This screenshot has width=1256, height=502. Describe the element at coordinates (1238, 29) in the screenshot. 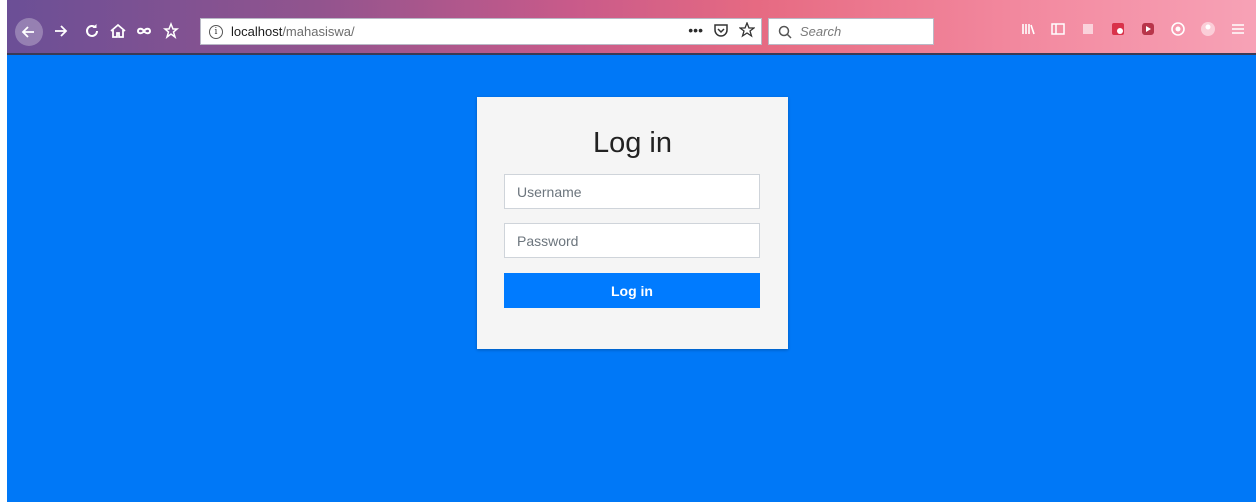

I see `menu-icon` at that location.